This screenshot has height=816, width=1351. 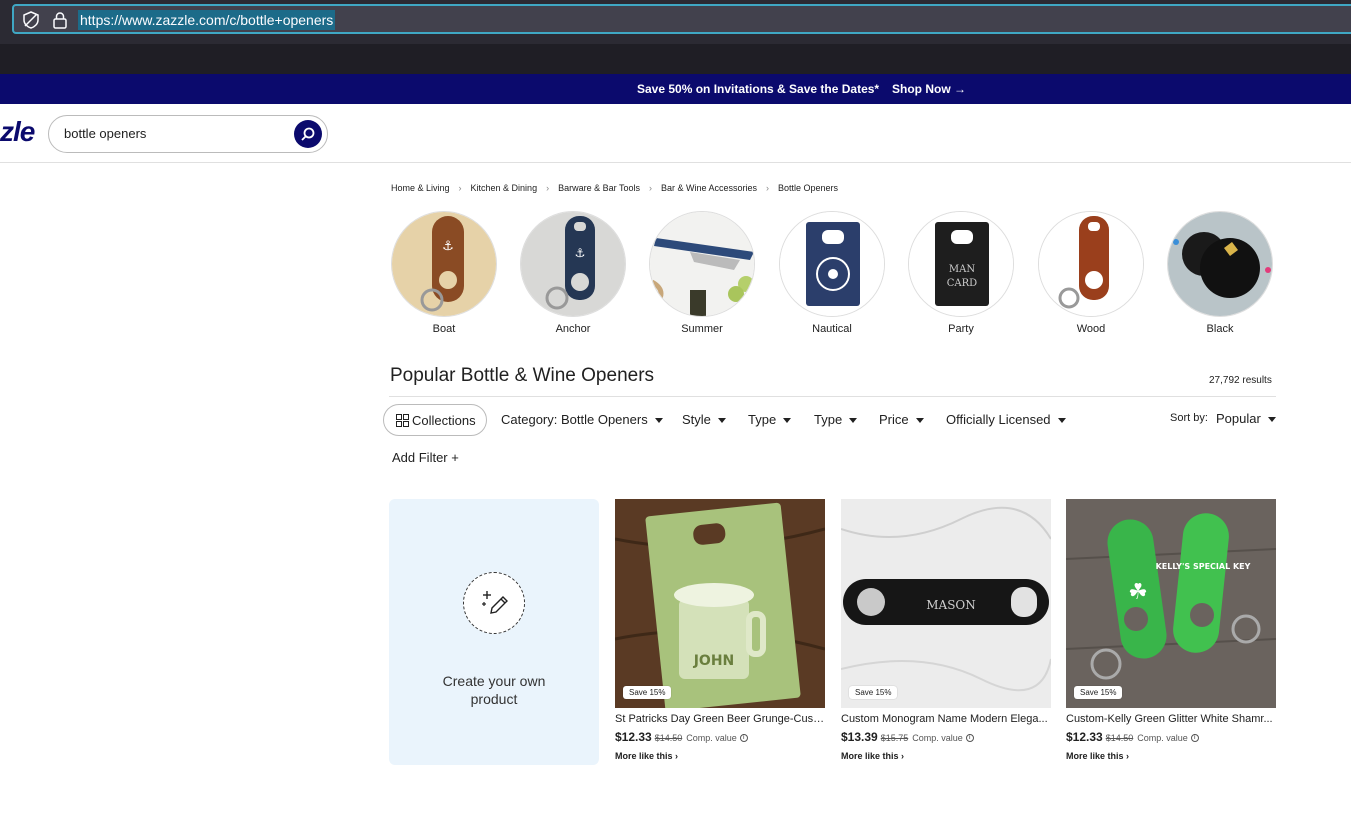 What do you see at coordinates (31, 20) in the screenshot?
I see `tracking-shield-icon` at bounding box center [31, 20].